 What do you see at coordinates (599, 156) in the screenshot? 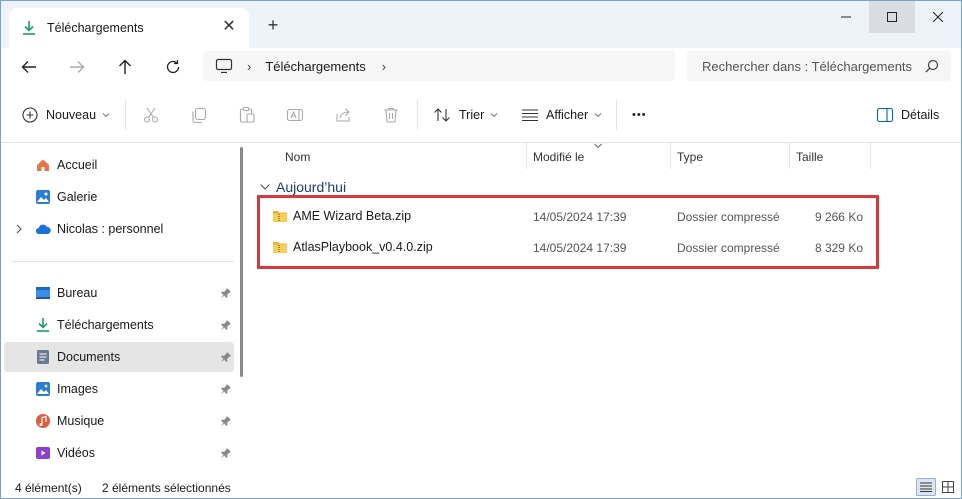
I see `column-header-modified: Modifié le` at bounding box center [599, 156].